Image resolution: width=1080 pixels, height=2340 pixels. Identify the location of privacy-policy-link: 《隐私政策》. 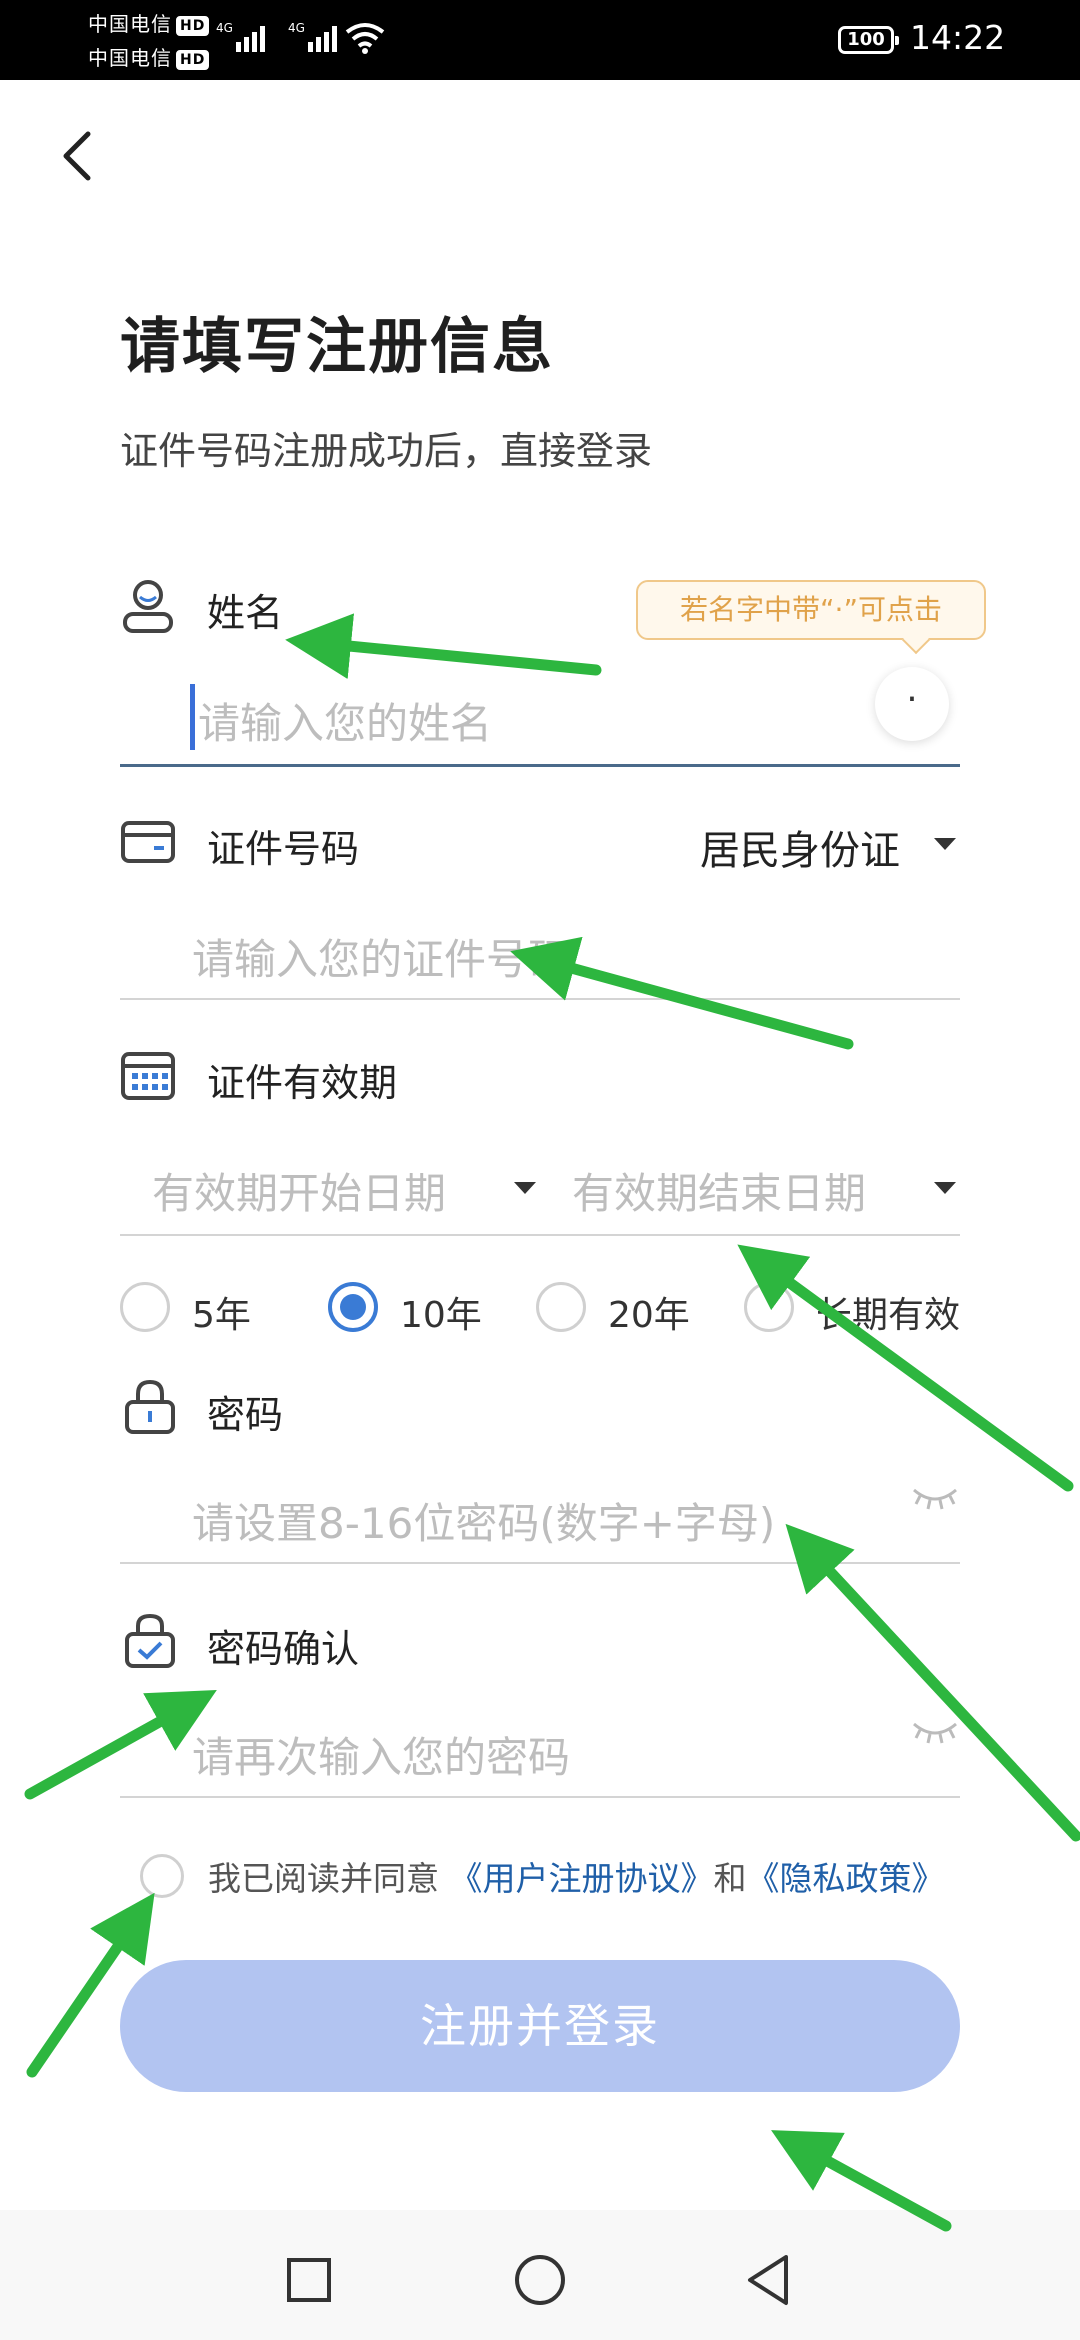
(846, 1878).